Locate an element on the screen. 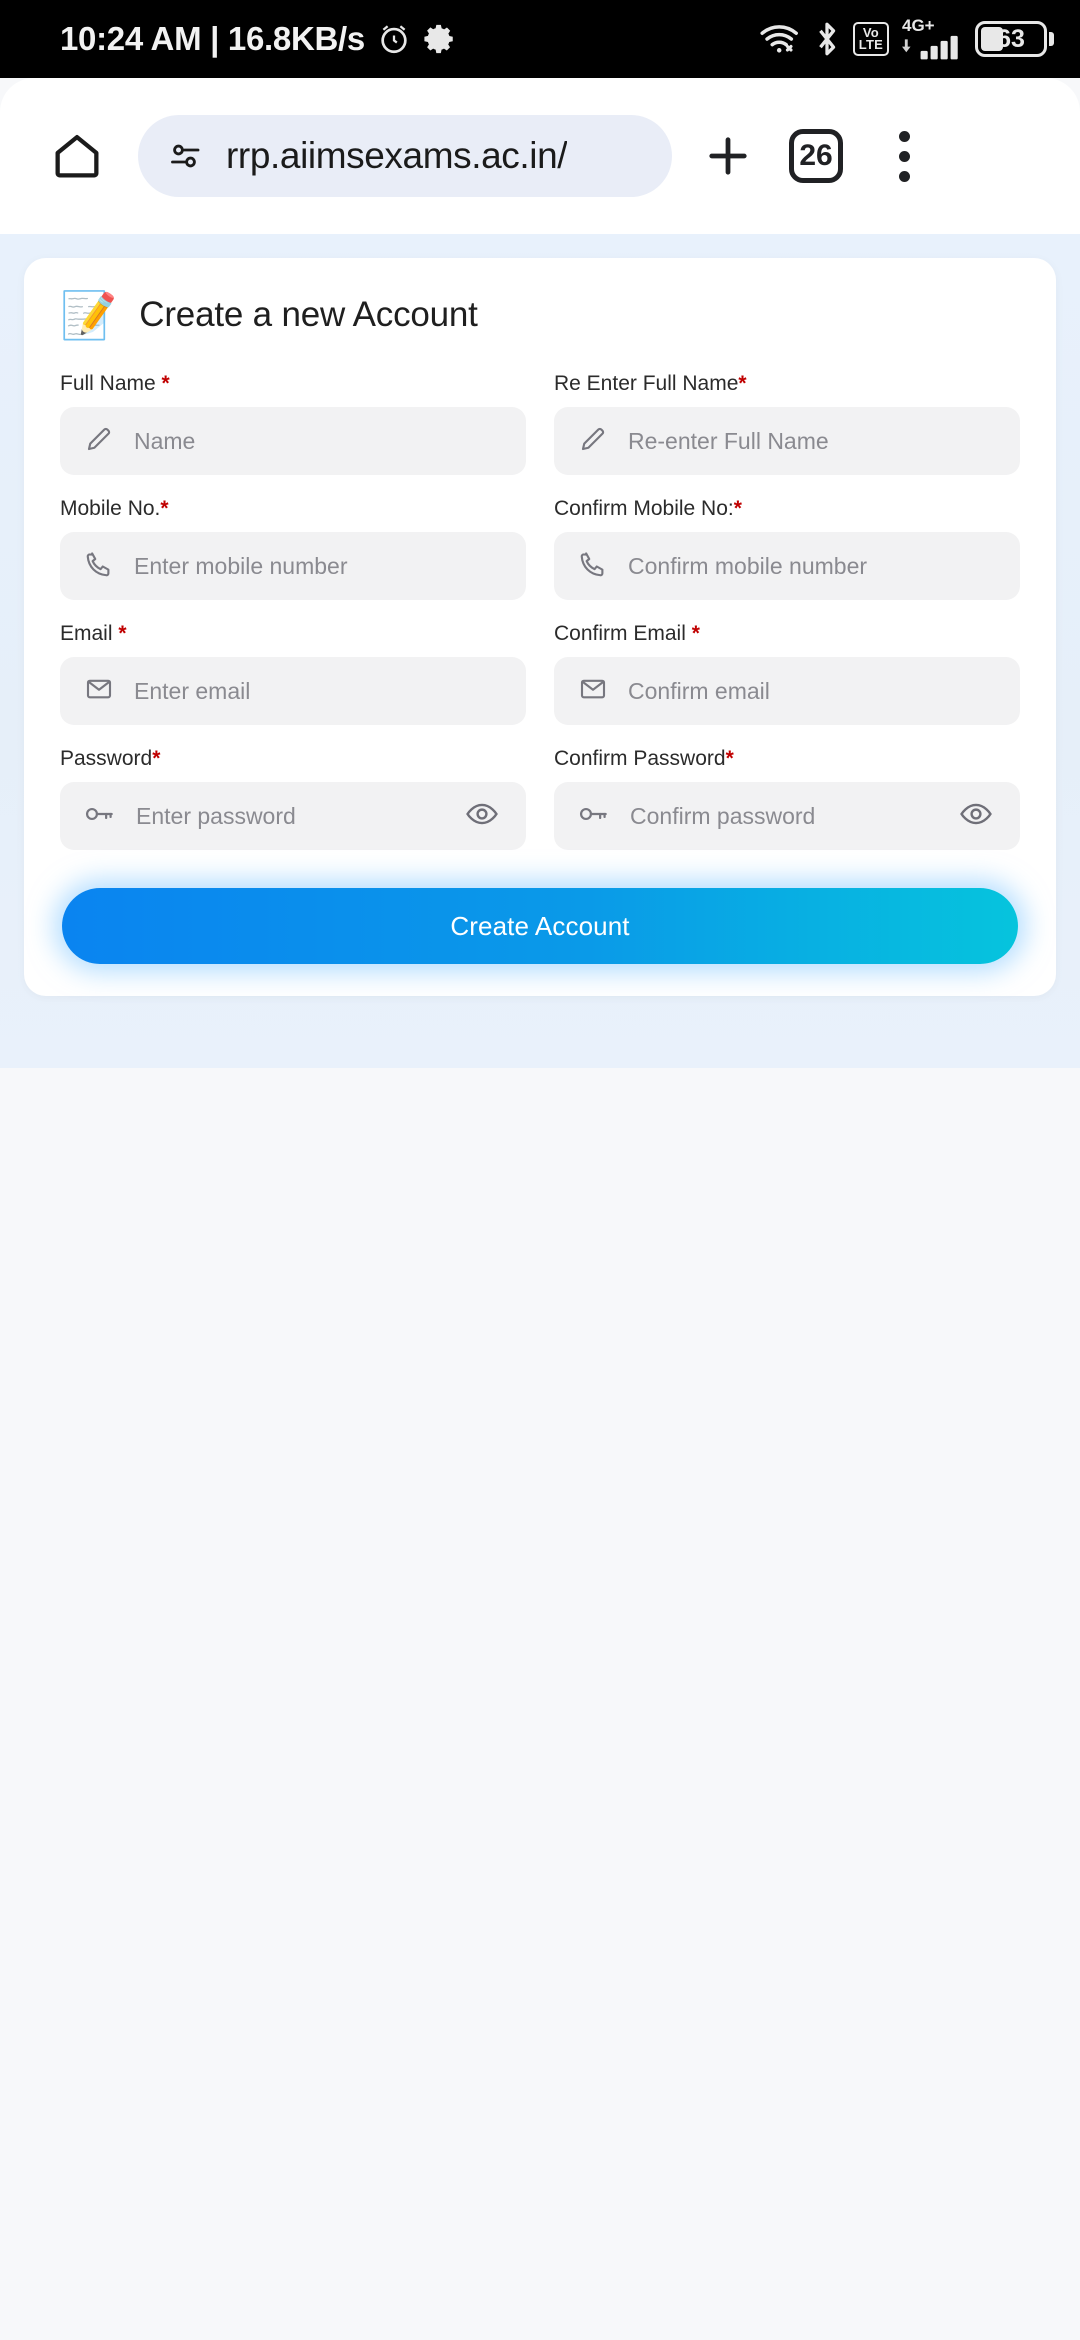  placeholder-email: Enter email is located at coordinates (192, 690).